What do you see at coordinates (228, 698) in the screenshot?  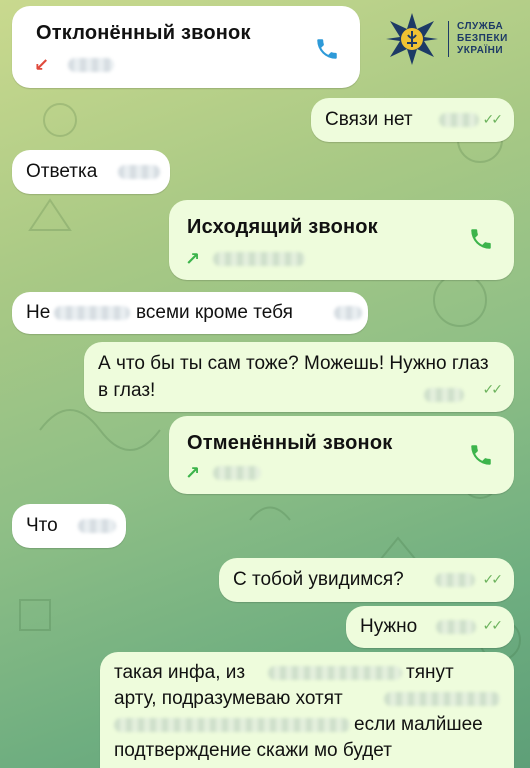 I see `message-text-part: арту, подразумеваю хотят` at bounding box center [228, 698].